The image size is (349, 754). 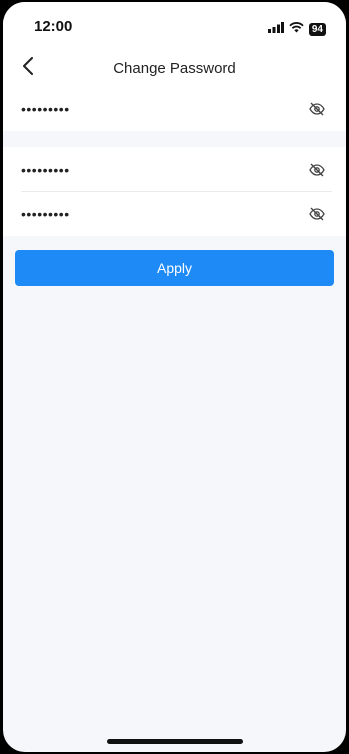 What do you see at coordinates (275, 29) in the screenshot?
I see `signal-icon` at bounding box center [275, 29].